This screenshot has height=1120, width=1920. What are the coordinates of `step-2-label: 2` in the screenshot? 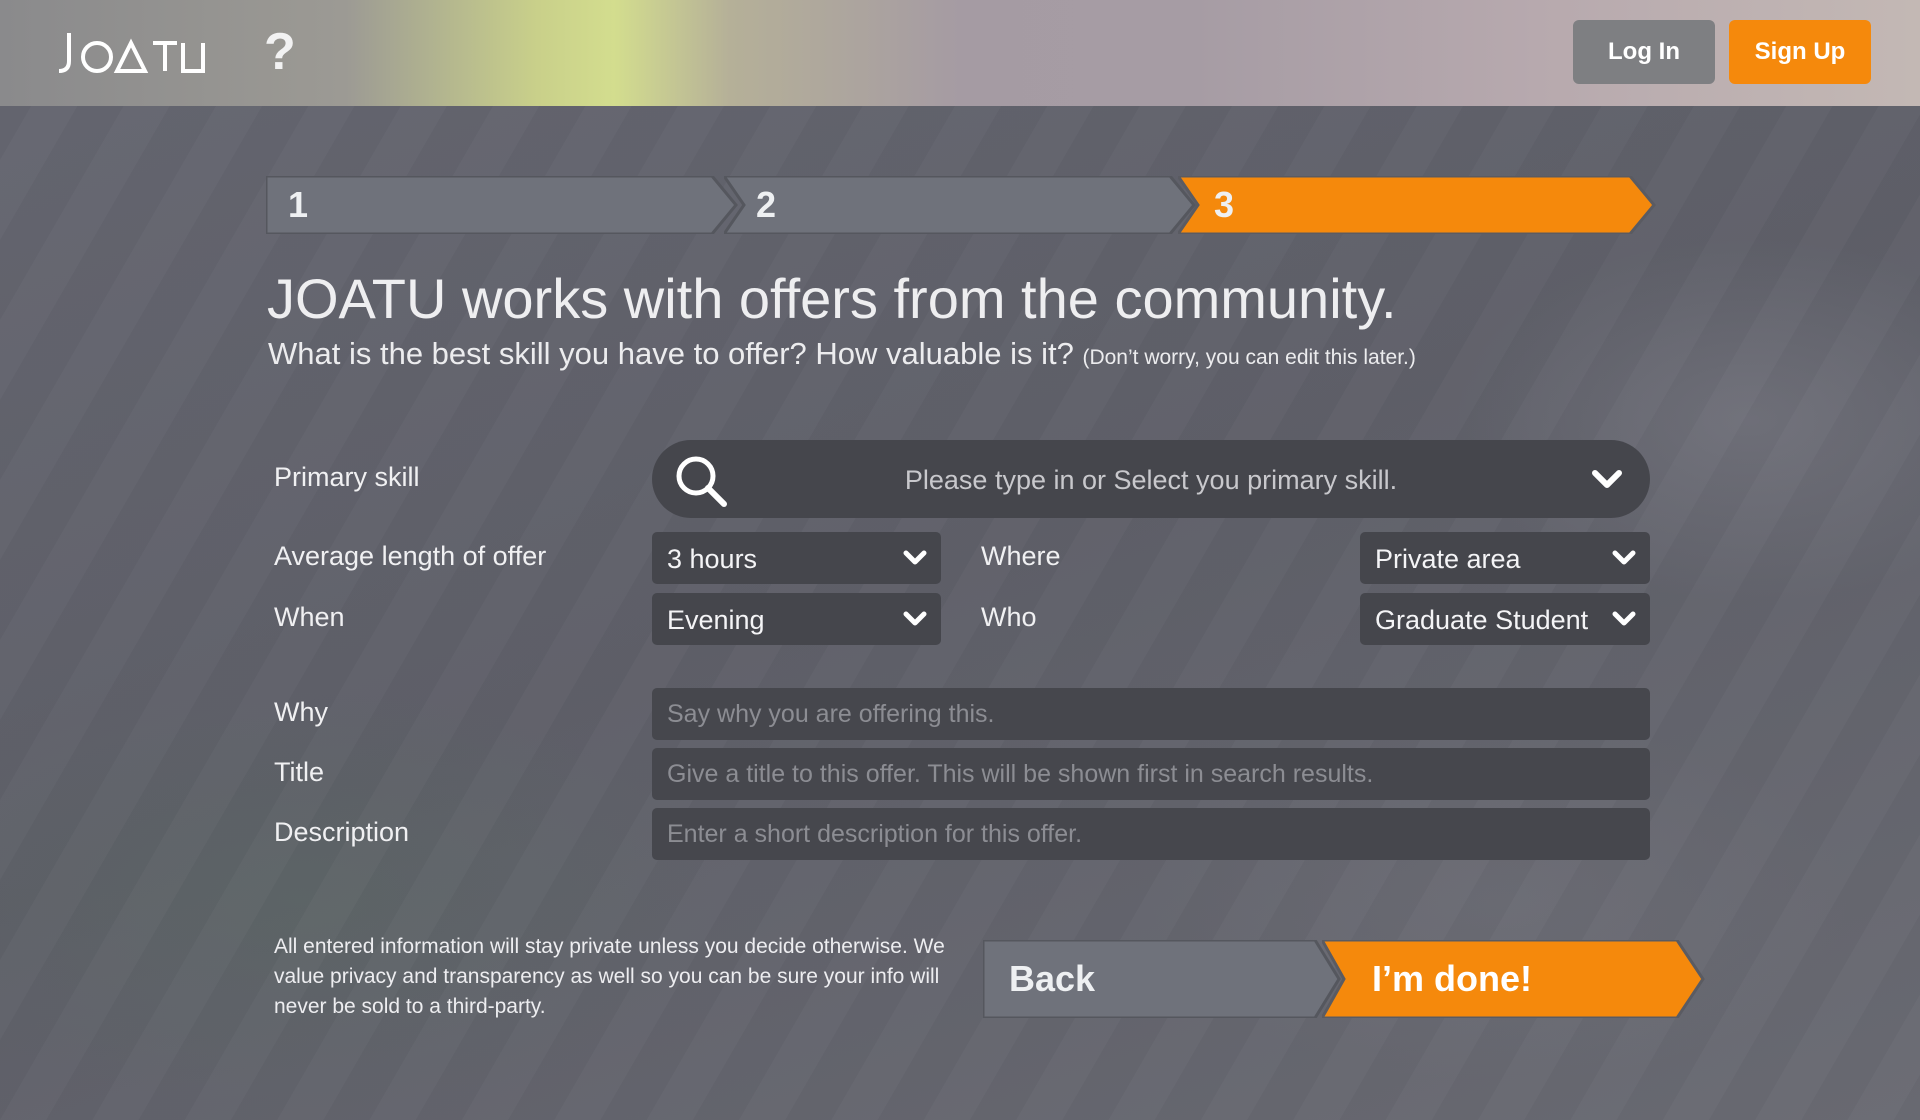 It's located at (766, 204).